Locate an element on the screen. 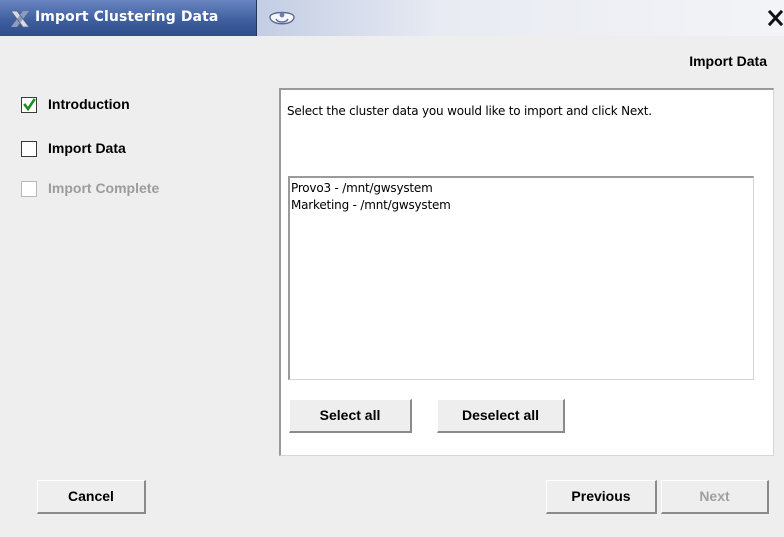  list-item: Marketing - /mnt/gwsystem is located at coordinates (371, 205).